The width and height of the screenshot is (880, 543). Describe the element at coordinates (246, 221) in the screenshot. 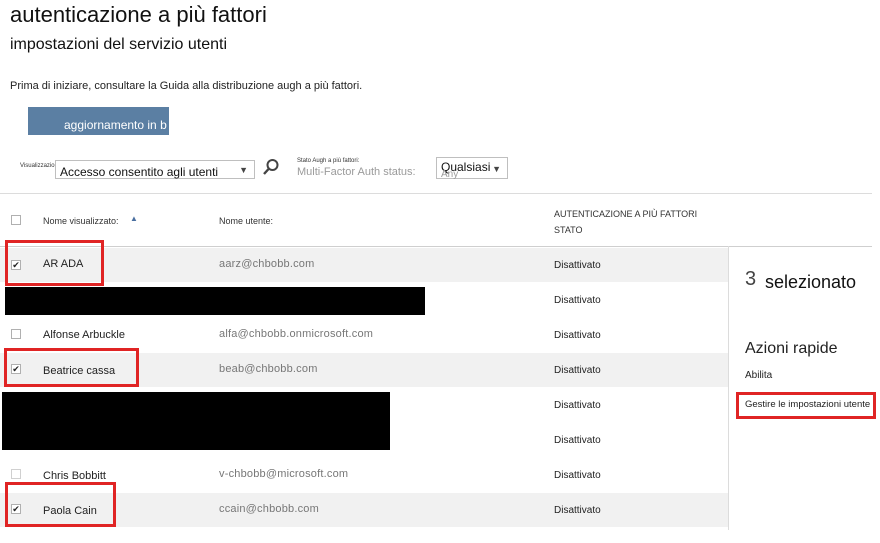

I see `column-header-user-name: Nome utente:` at that location.